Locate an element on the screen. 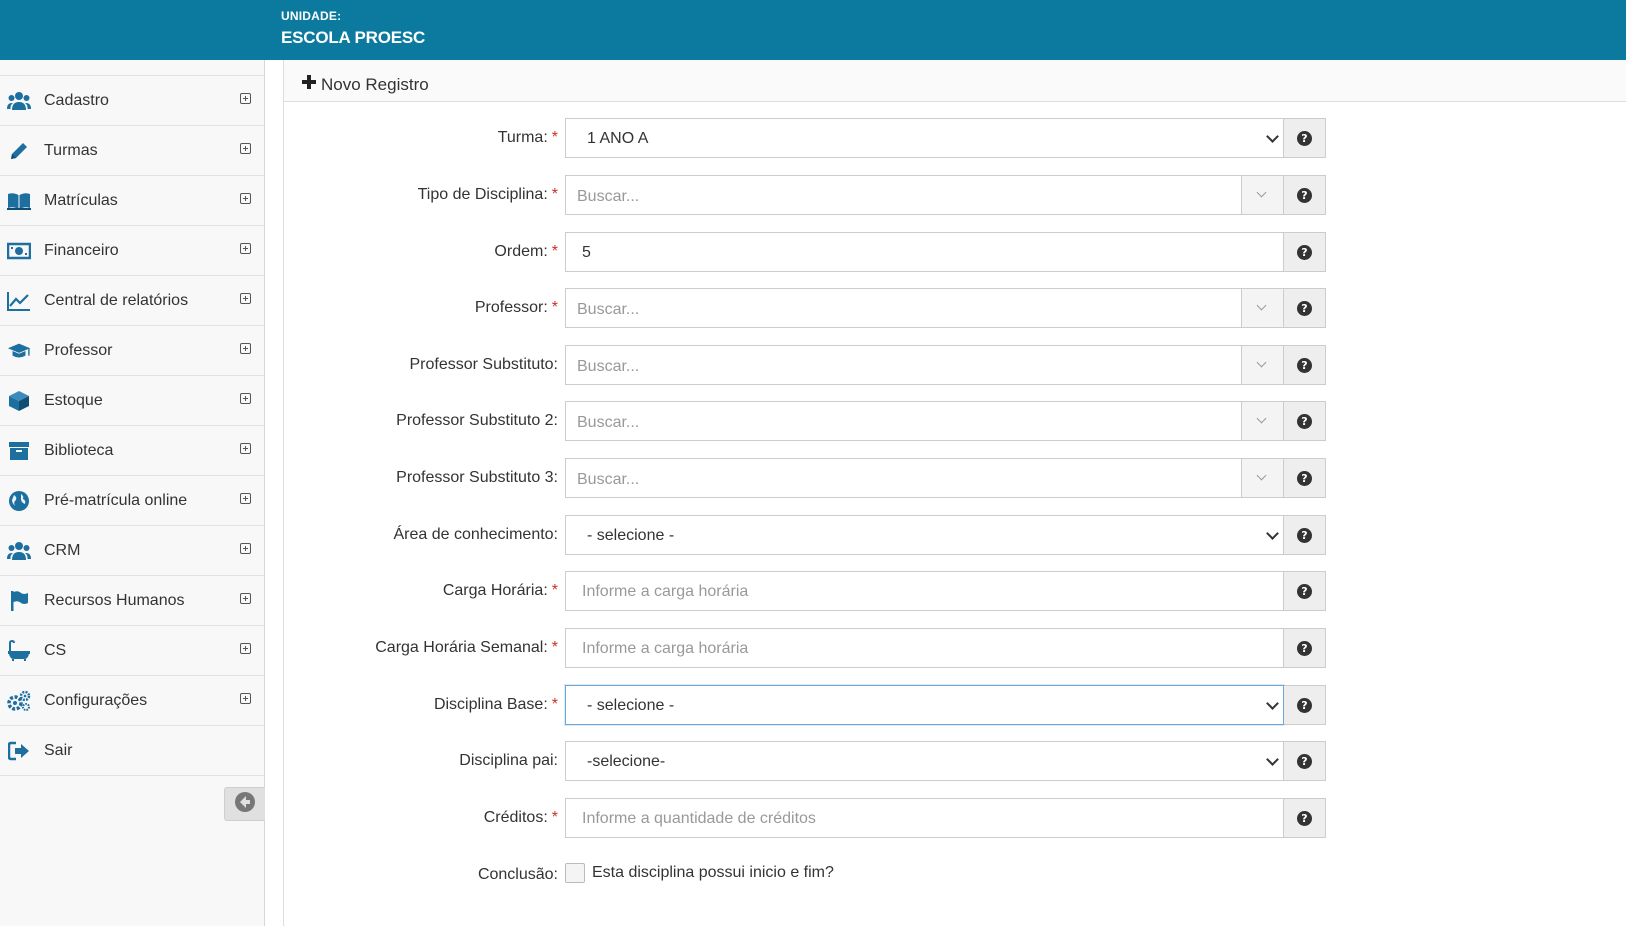  sidebar-item-label: Biblioteca is located at coordinates (79, 450).